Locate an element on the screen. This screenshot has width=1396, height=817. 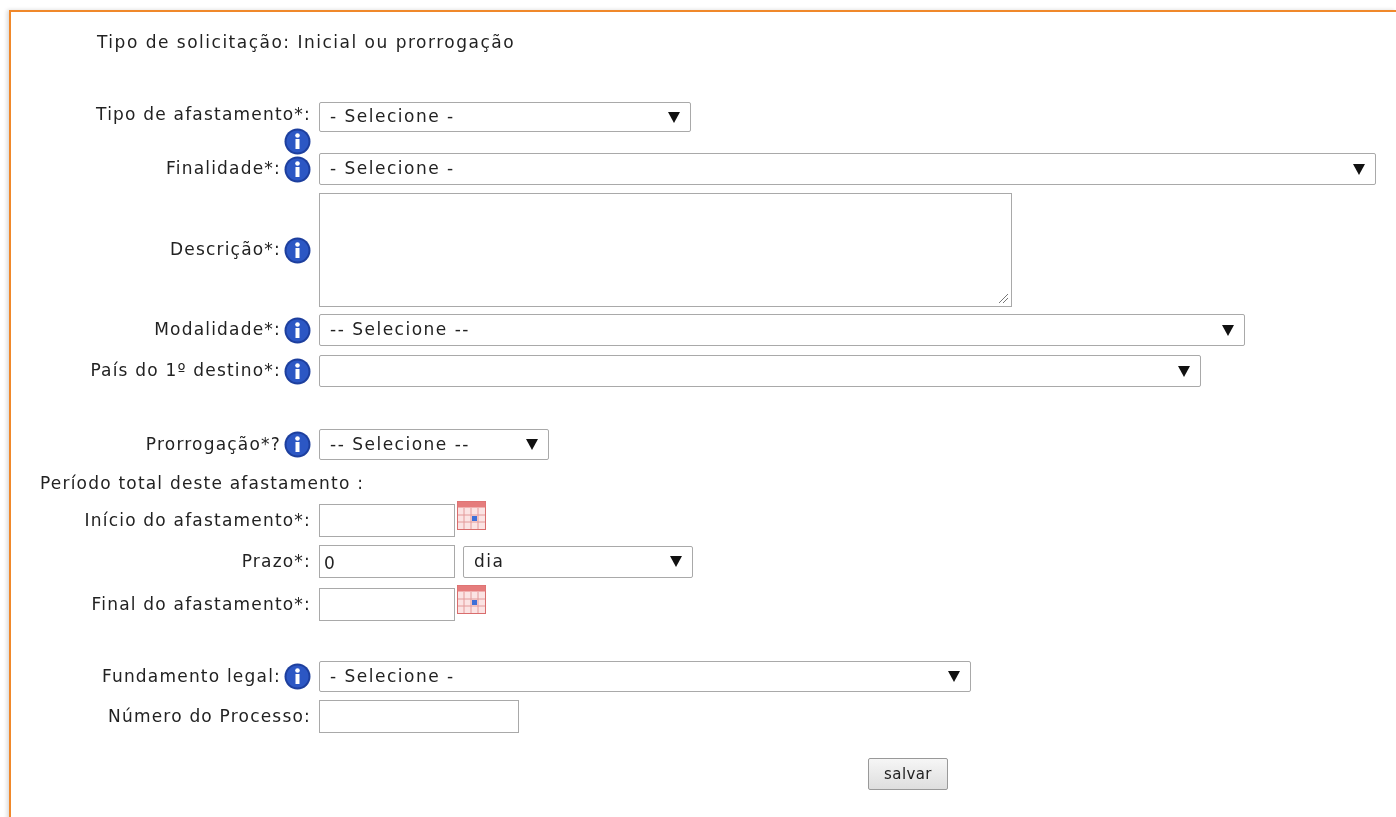
field-label: Descrição*: is located at coordinates (225, 250).